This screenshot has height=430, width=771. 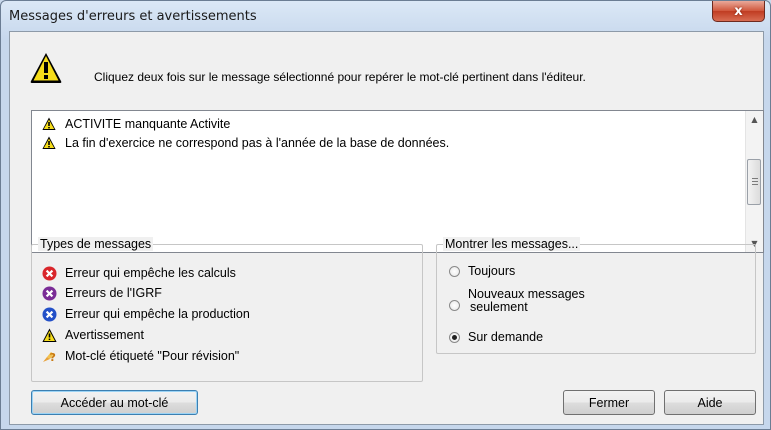 I want to click on vertical-scrollbar: ▲ ▼, so click(x=754, y=181).